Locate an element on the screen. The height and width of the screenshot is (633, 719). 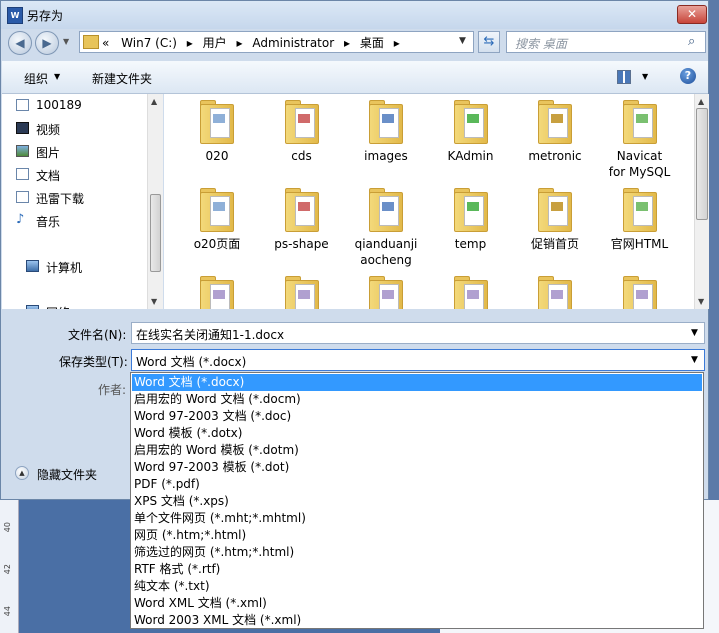
list-item: cds is located at coordinates (302, 129).